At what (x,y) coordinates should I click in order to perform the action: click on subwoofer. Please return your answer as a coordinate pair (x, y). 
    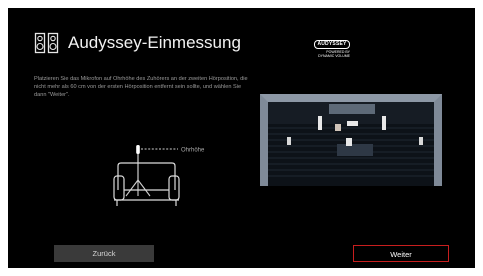
    Looking at the image, I should click on (338, 127).